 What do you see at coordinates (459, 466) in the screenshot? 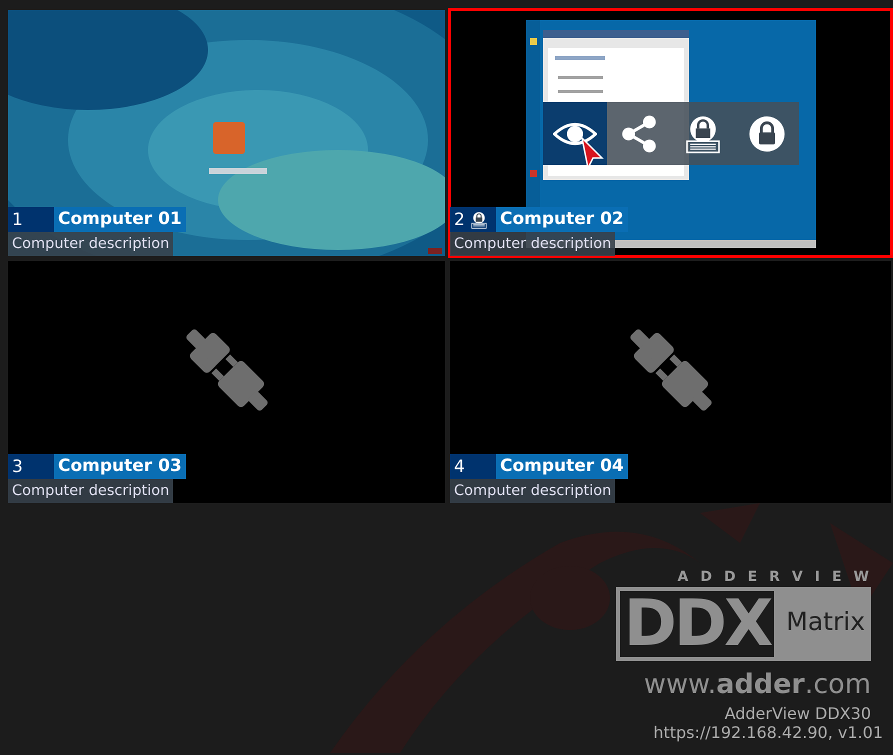
I see `computer-number: 4` at bounding box center [459, 466].